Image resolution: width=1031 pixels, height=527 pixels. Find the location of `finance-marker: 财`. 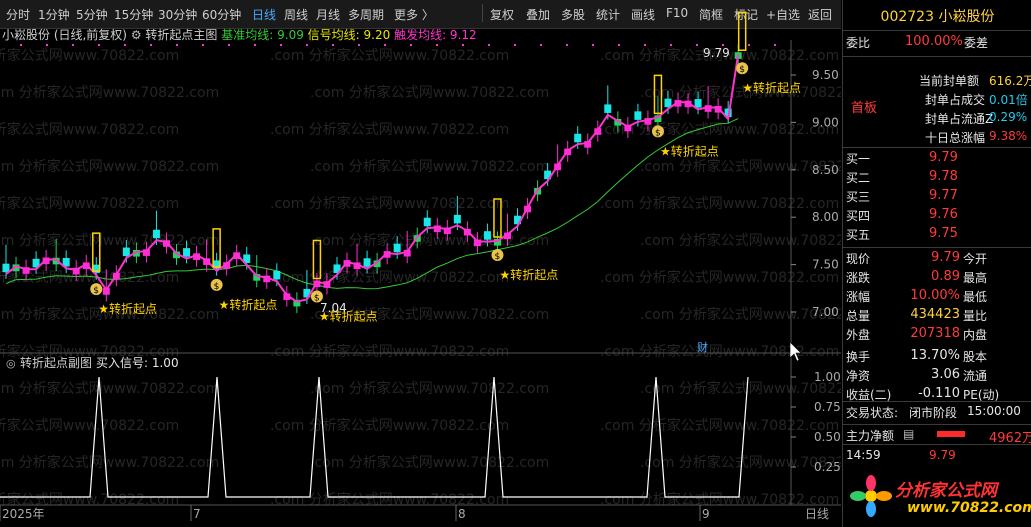

finance-marker: 财 is located at coordinates (702, 347).